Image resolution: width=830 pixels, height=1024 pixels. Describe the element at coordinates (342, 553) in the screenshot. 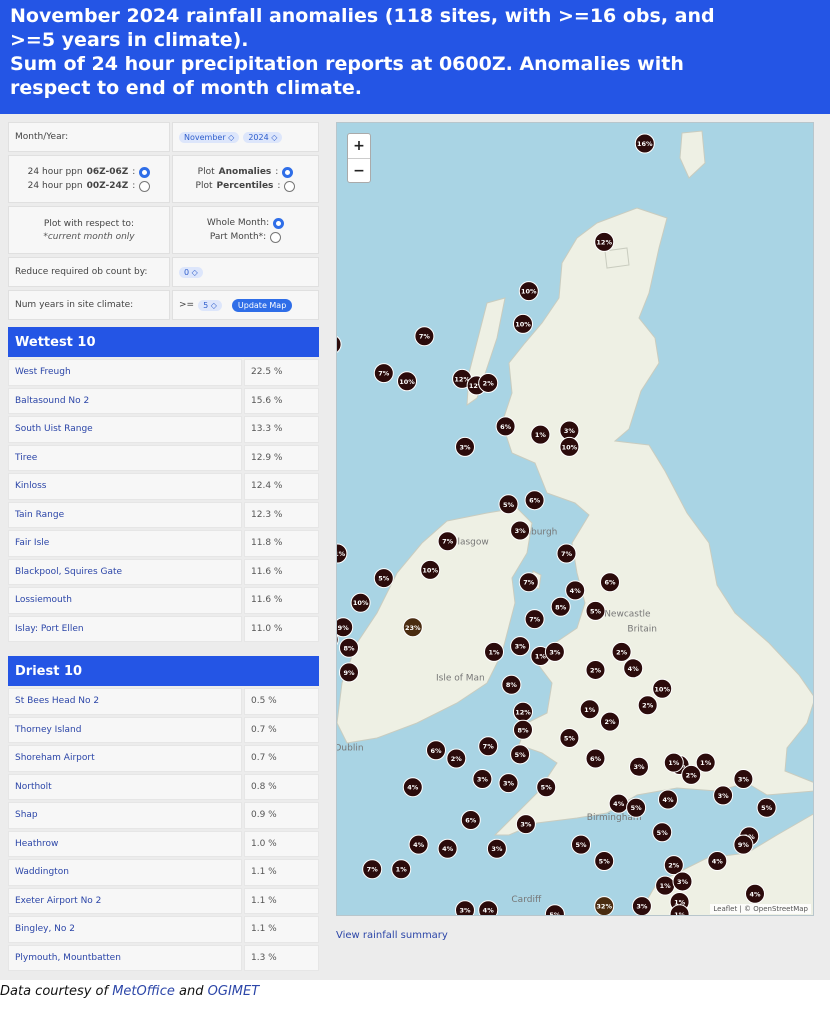

I see `station-marker: 11%` at that location.